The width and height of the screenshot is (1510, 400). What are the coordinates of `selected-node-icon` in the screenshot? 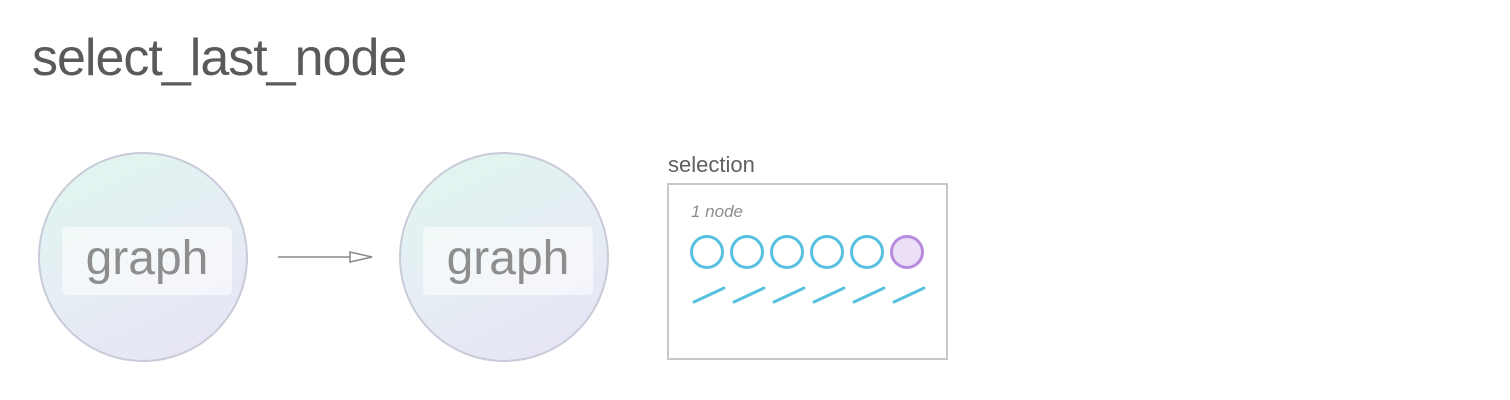 It's located at (907, 252).